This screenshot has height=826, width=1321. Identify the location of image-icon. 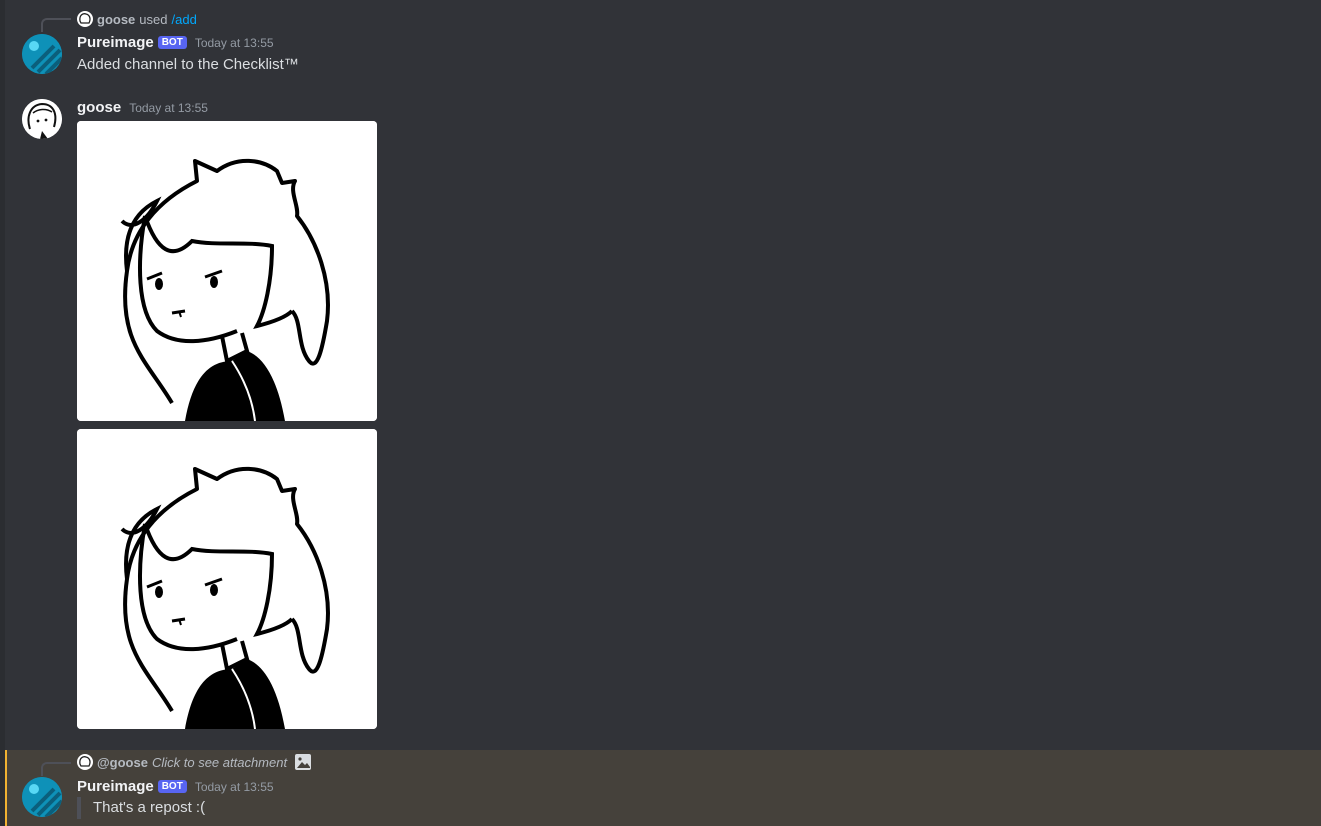
(303, 762).